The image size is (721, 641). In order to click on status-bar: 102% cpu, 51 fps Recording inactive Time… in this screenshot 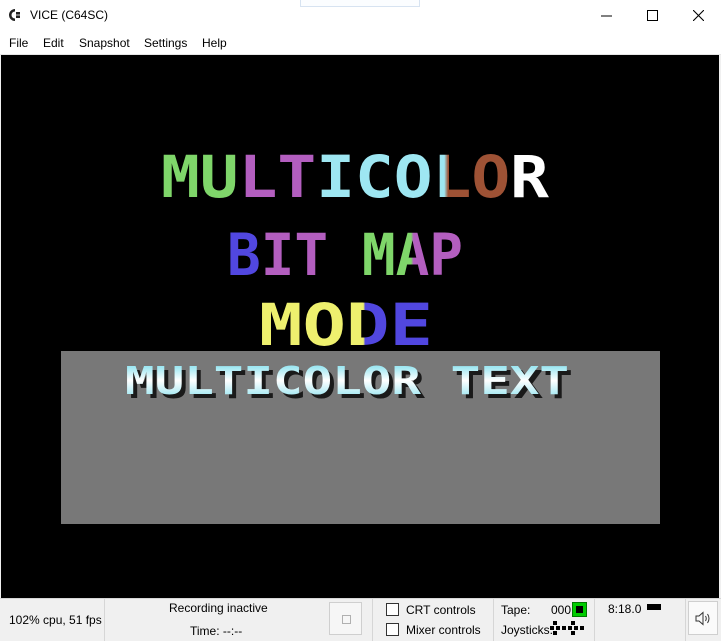, I will do `click(360, 619)`.